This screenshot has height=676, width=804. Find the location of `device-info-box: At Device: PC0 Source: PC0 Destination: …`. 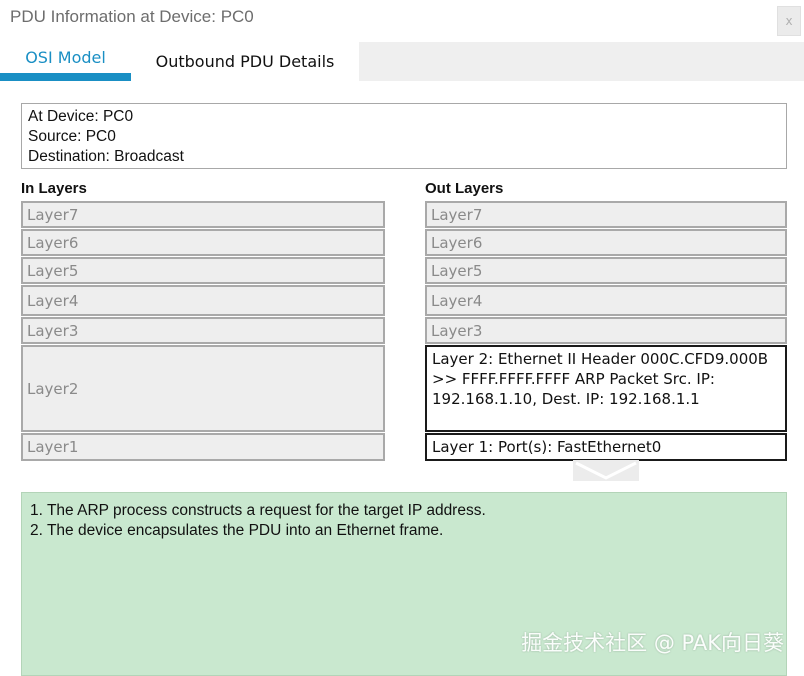

device-info-box: At Device: PC0 Source: PC0 Destination: … is located at coordinates (404, 136).